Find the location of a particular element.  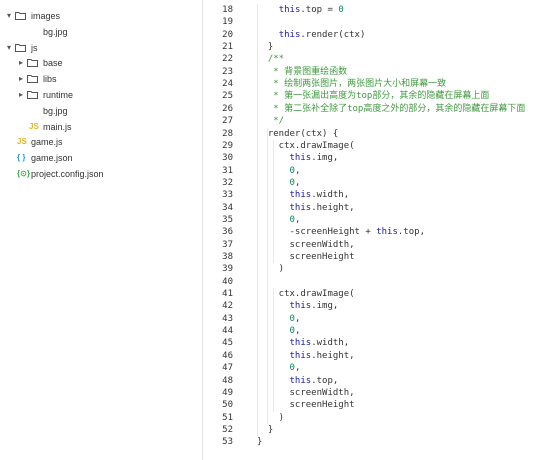

code-line: render(ctx) { is located at coordinates (297, 134).